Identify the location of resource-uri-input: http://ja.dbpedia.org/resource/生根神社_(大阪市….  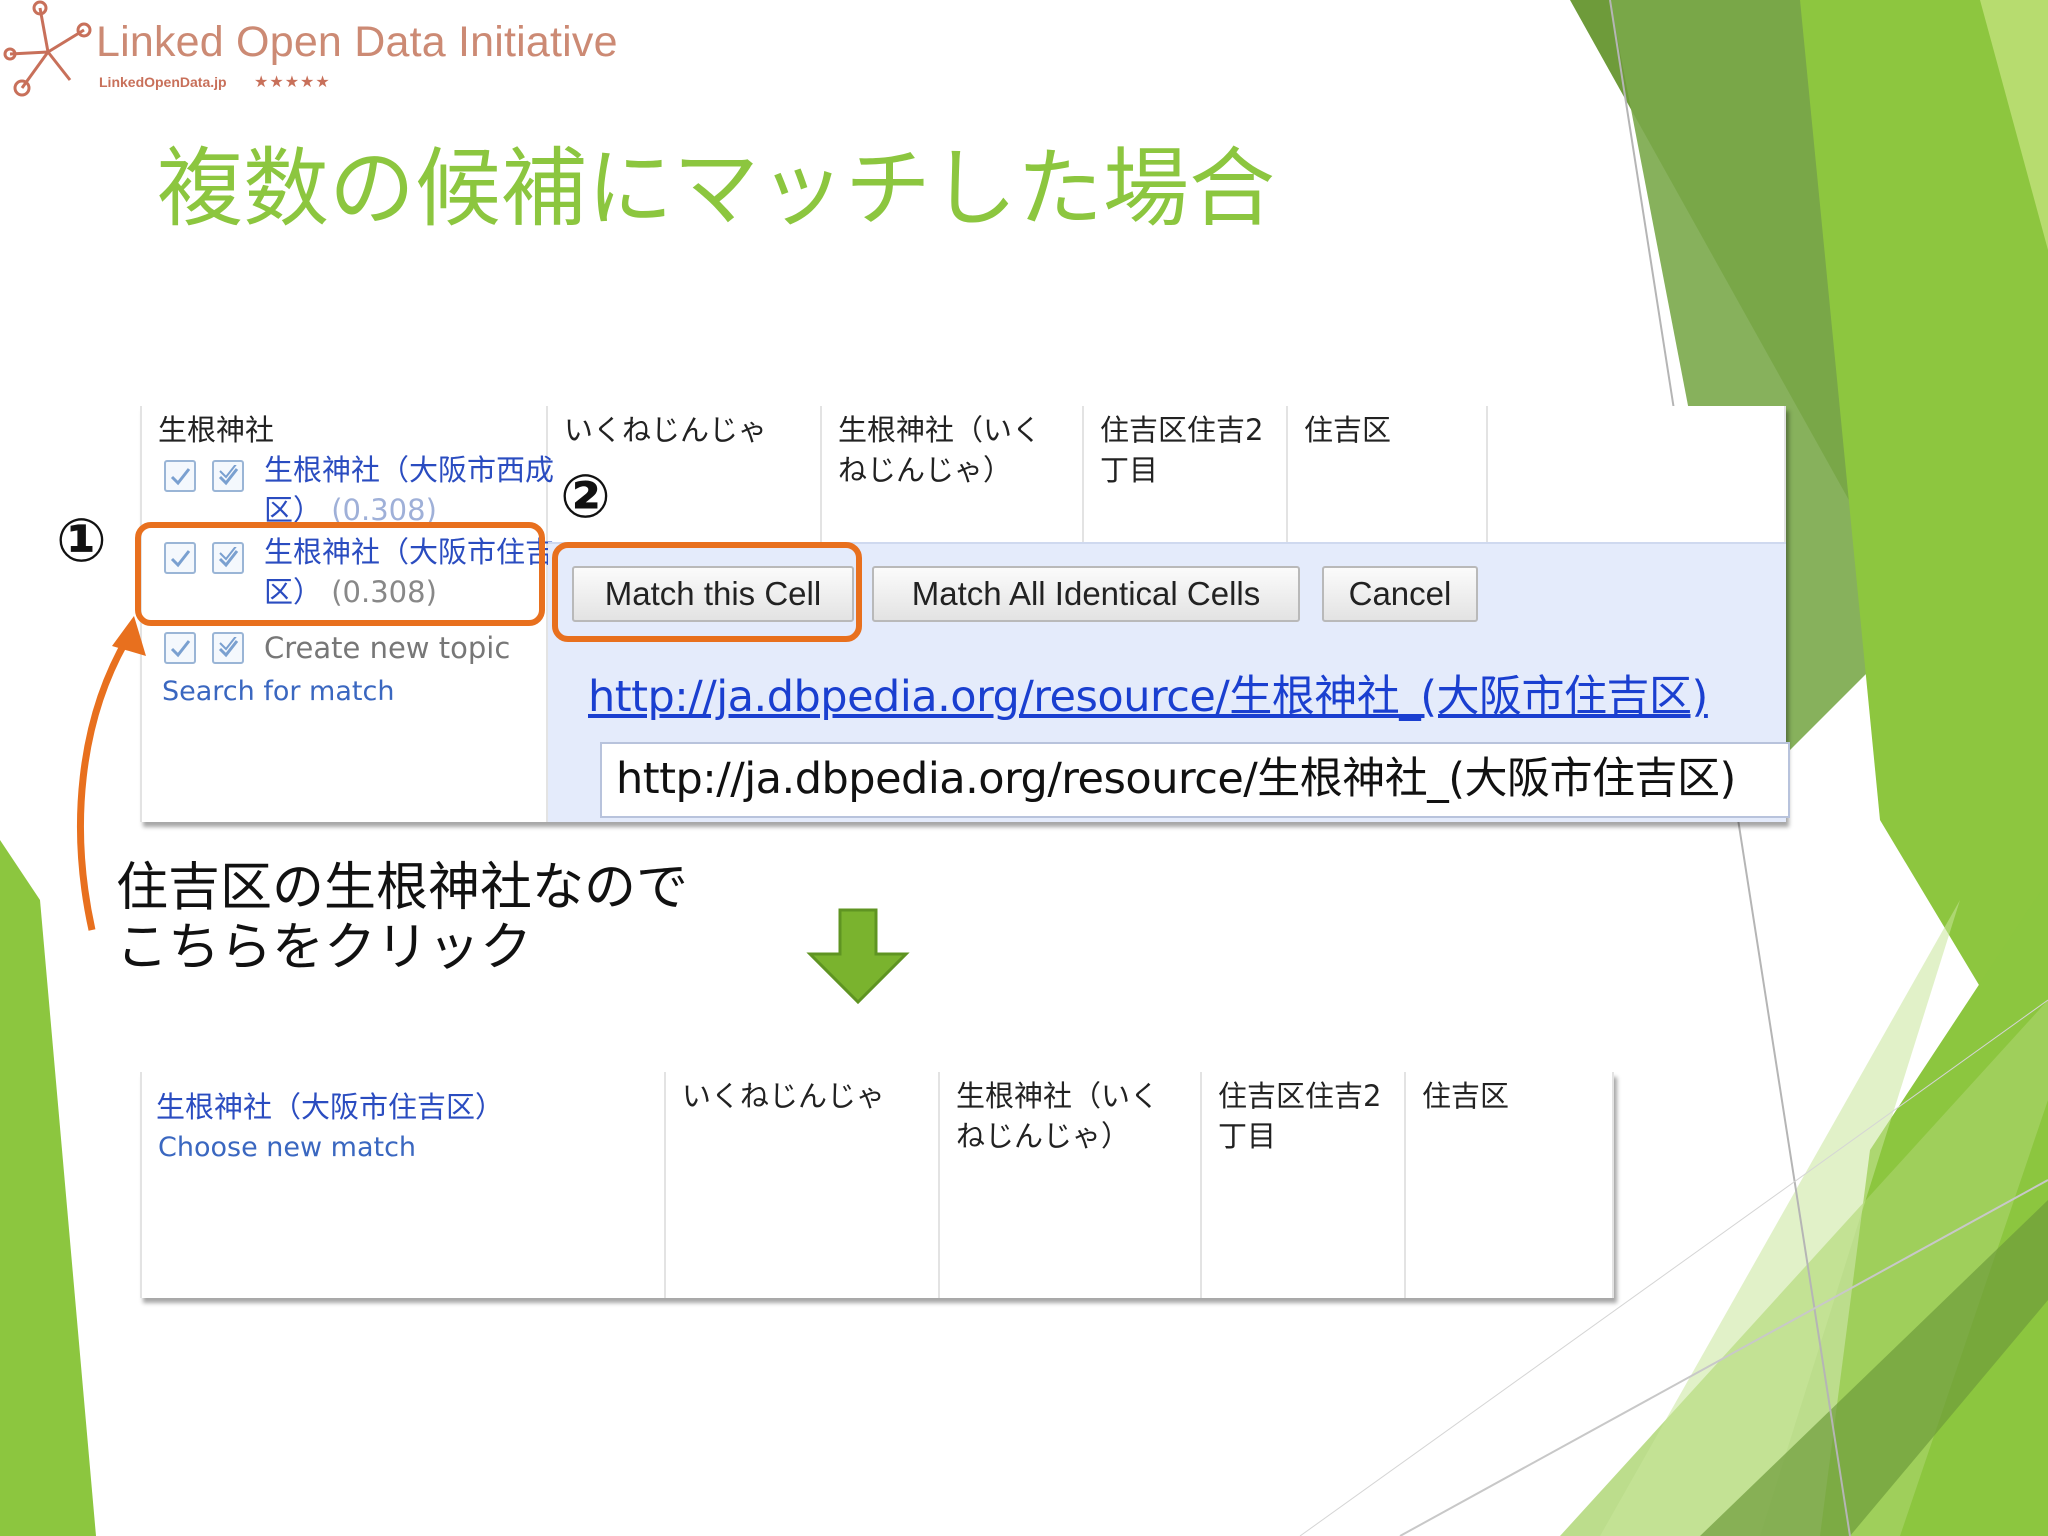
(1195, 780).